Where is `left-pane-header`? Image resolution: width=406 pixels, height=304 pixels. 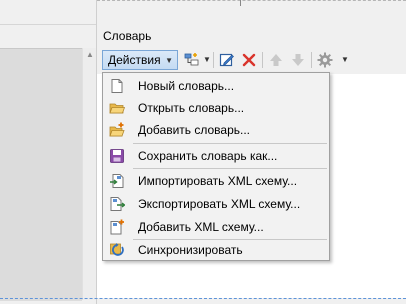 left-pane-header is located at coordinates (48, 12).